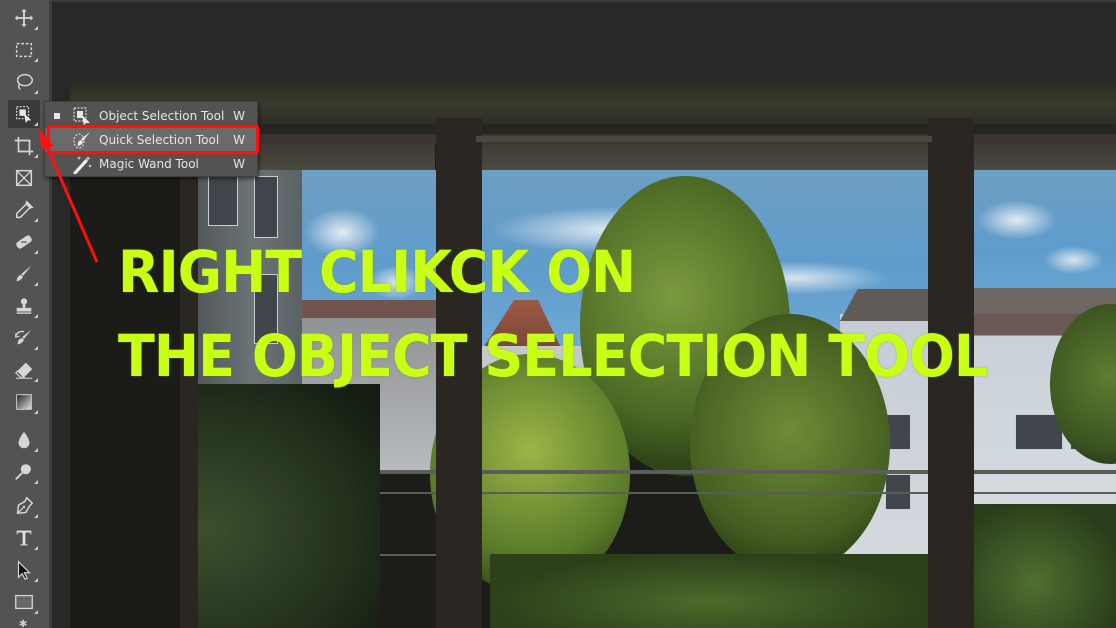 The width and height of the screenshot is (1116, 628). What do you see at coordinates (159, 140) in the screenshot?
I see `flyout-item-label: Quick Selection Tool` at bounding box center [159, 140].